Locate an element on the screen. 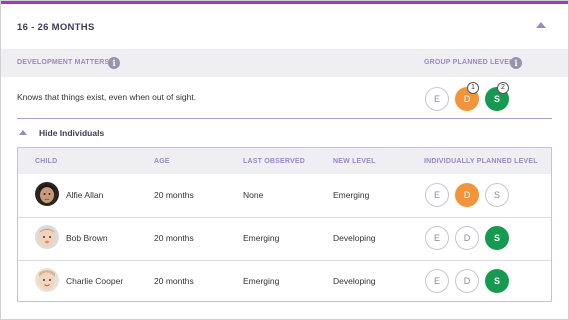 Image resolution: width=569 pixels, height=320 pixels. development-matters-label: DEVELOPMENT MATTERS is located at coordinates (63, 62).